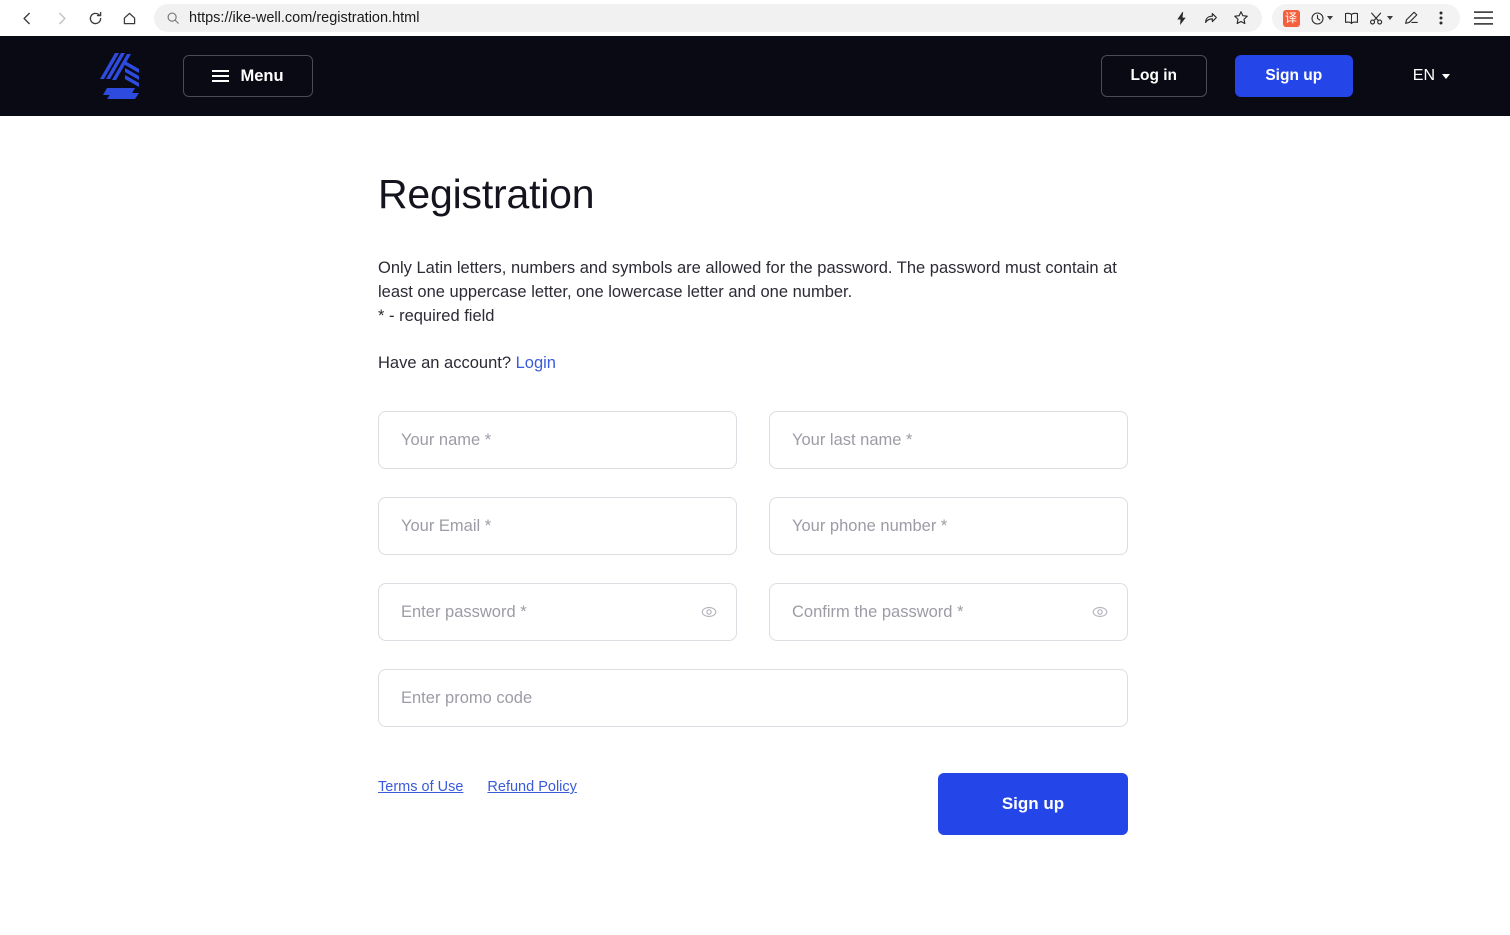 The width and height of the screenshot is (1510, 935). What do you see at coordinates (852, 439) in the screenshot?
I see `last-name-placeholder: Your last name *` at bounding box center [852, 439].